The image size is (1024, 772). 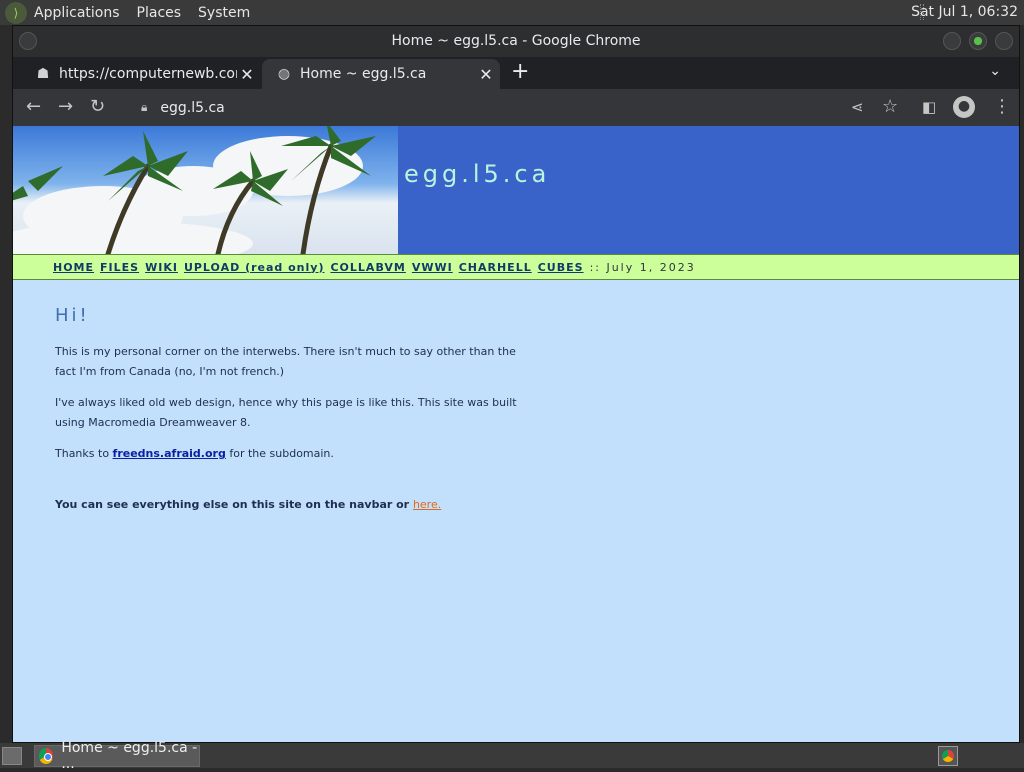 I want to click on browser-toolbar: ← → ↻ 🔒︎ egg.l5.ca ⋖ ☆ ◧ ● ⋮, so click(x=516, y=107).